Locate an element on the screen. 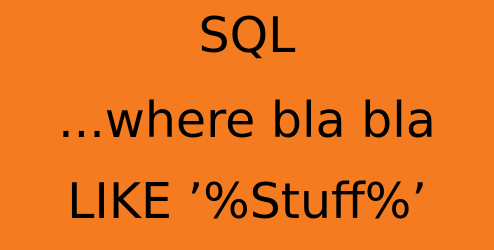  slide-title: SQL is located at coordinates (247, 35).